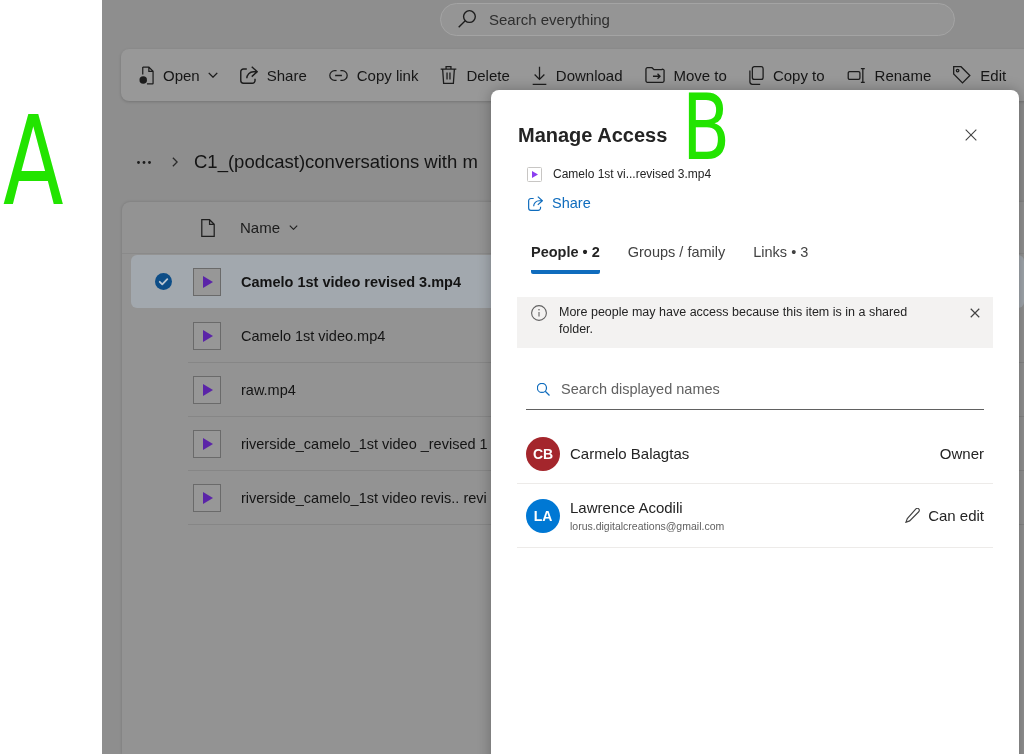 The height and width of the screenshot is (754, 1024). What do you see at coordinates (781, 258) in the screenshot?
I see `tab: Links • 3` at bounding box center [781, 258].